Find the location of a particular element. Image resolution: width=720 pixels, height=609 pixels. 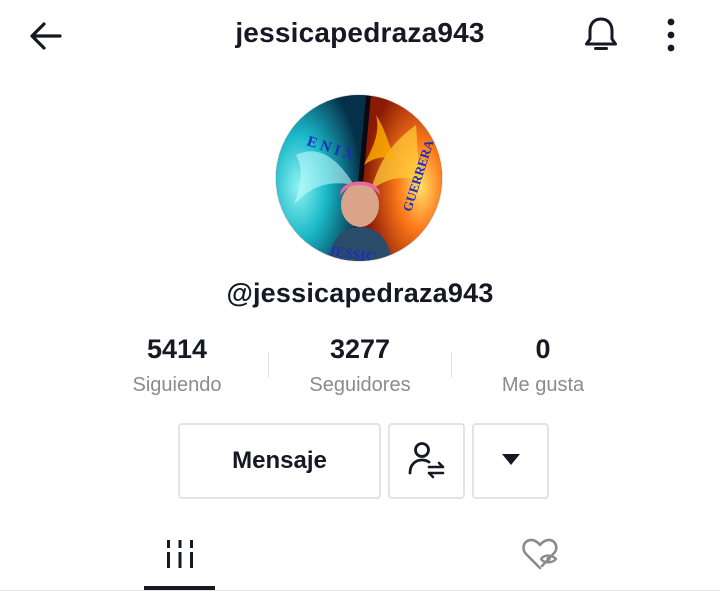

stat-likes-value: 0 is located at coordinates (543, 349).